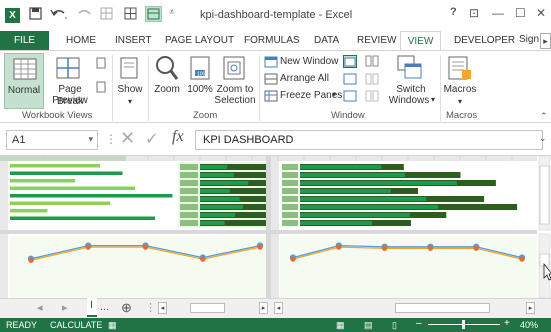  What do you see at coordinates (178, 137) in the screenshot?
I see `insert-function-icon: fx` at bounding box center [178, 137].